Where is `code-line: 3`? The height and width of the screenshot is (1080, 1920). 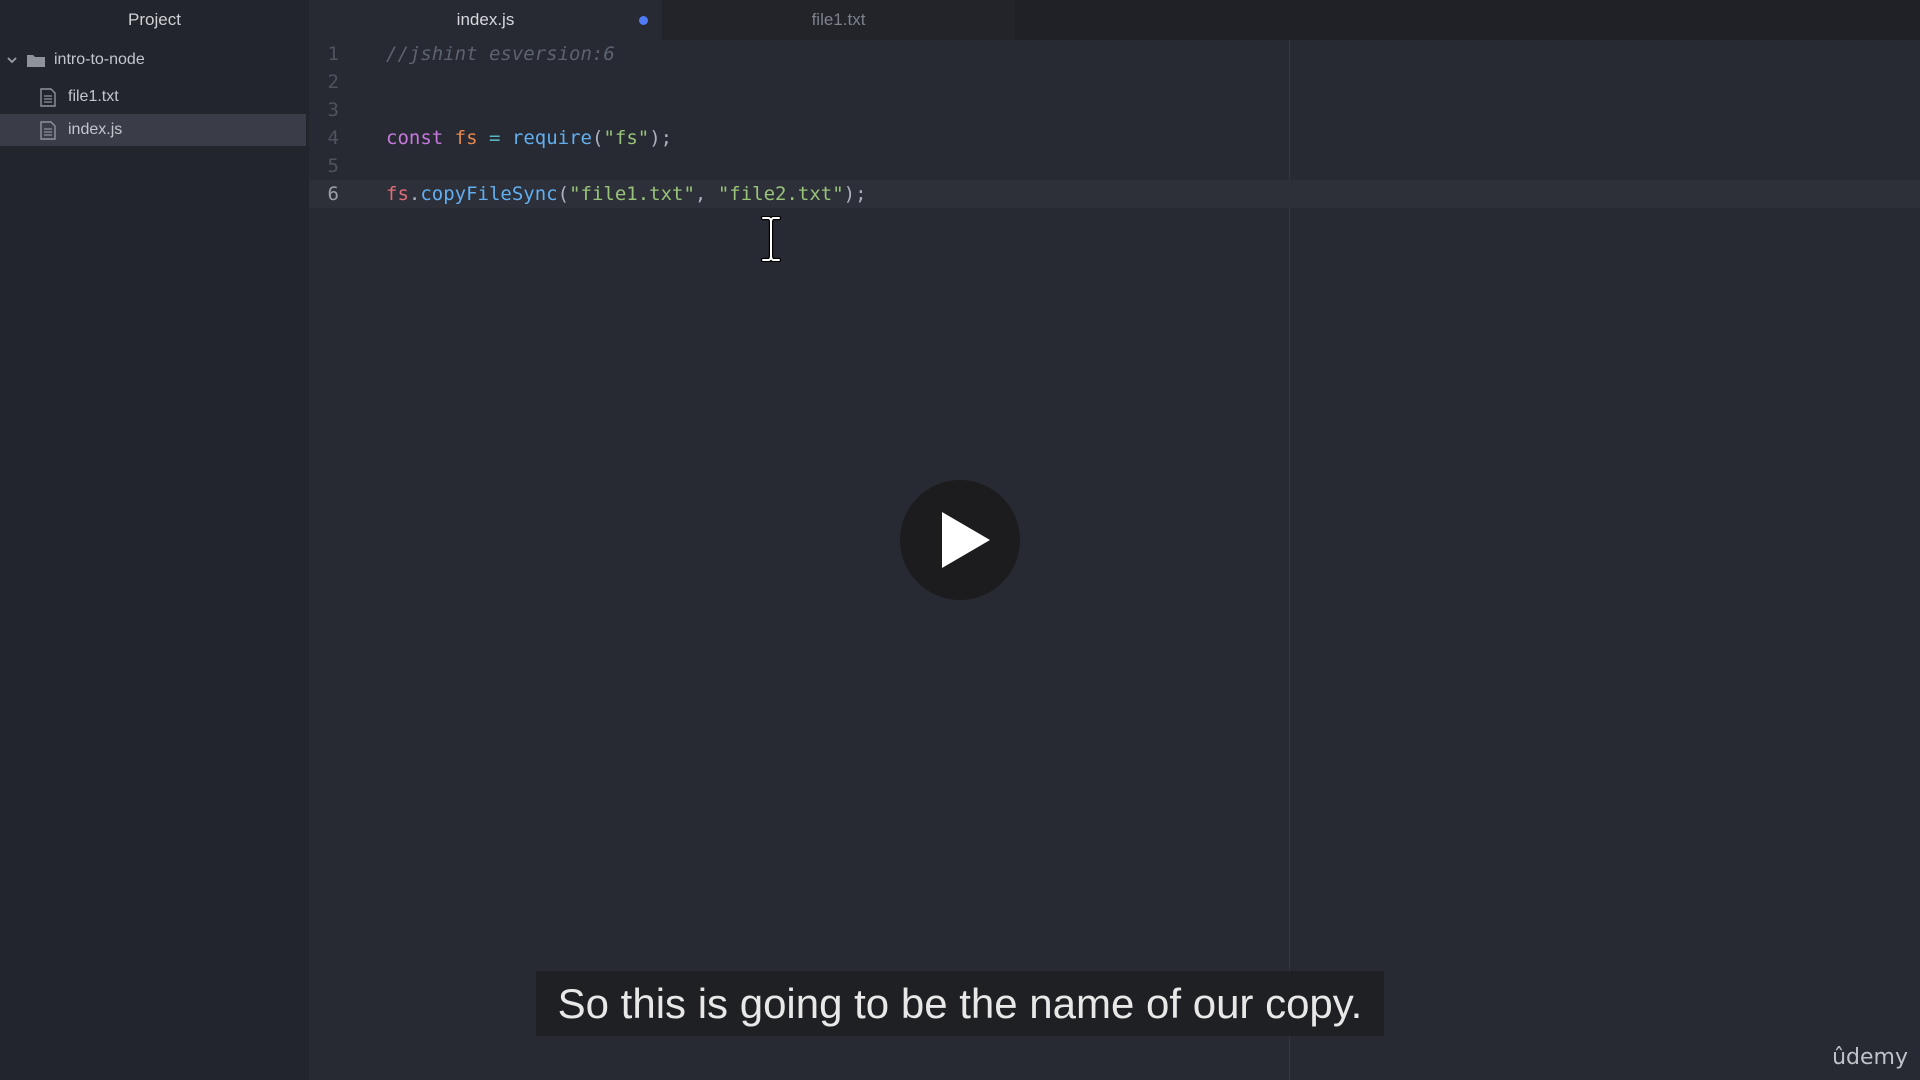
code-line: 3 is located at coordinates (1114, 110).